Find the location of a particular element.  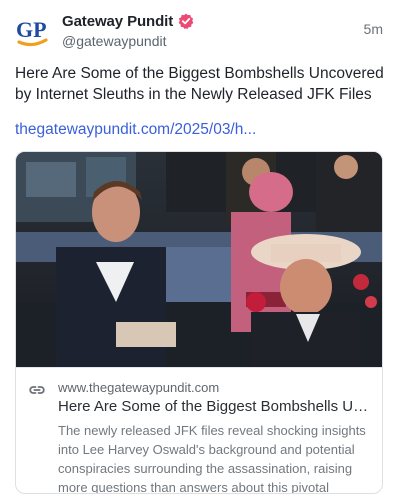

svg-text: GP is located at coordinates (31, 29).